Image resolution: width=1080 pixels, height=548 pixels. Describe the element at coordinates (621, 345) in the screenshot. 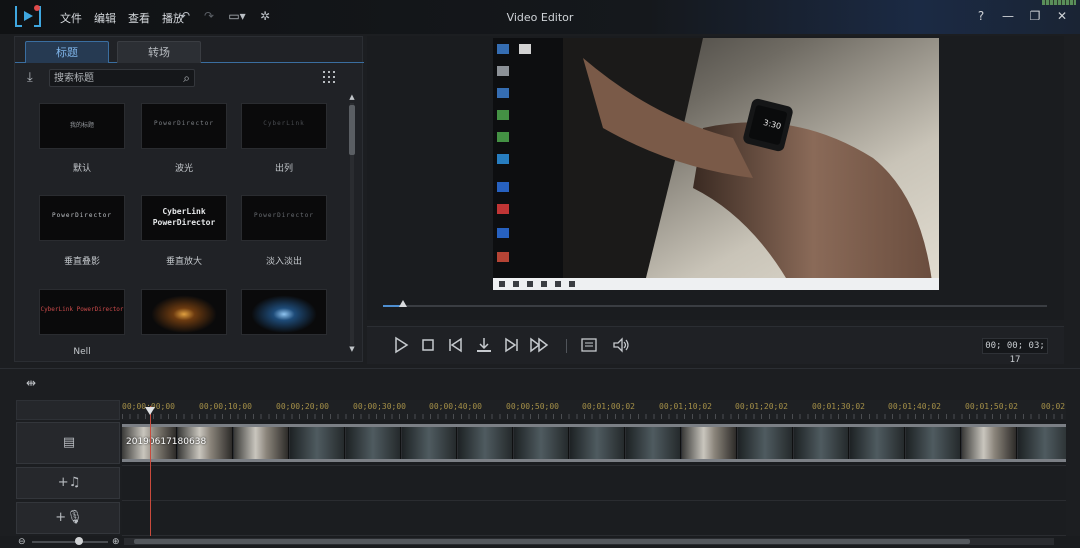

I see `volume-icon` at that location.